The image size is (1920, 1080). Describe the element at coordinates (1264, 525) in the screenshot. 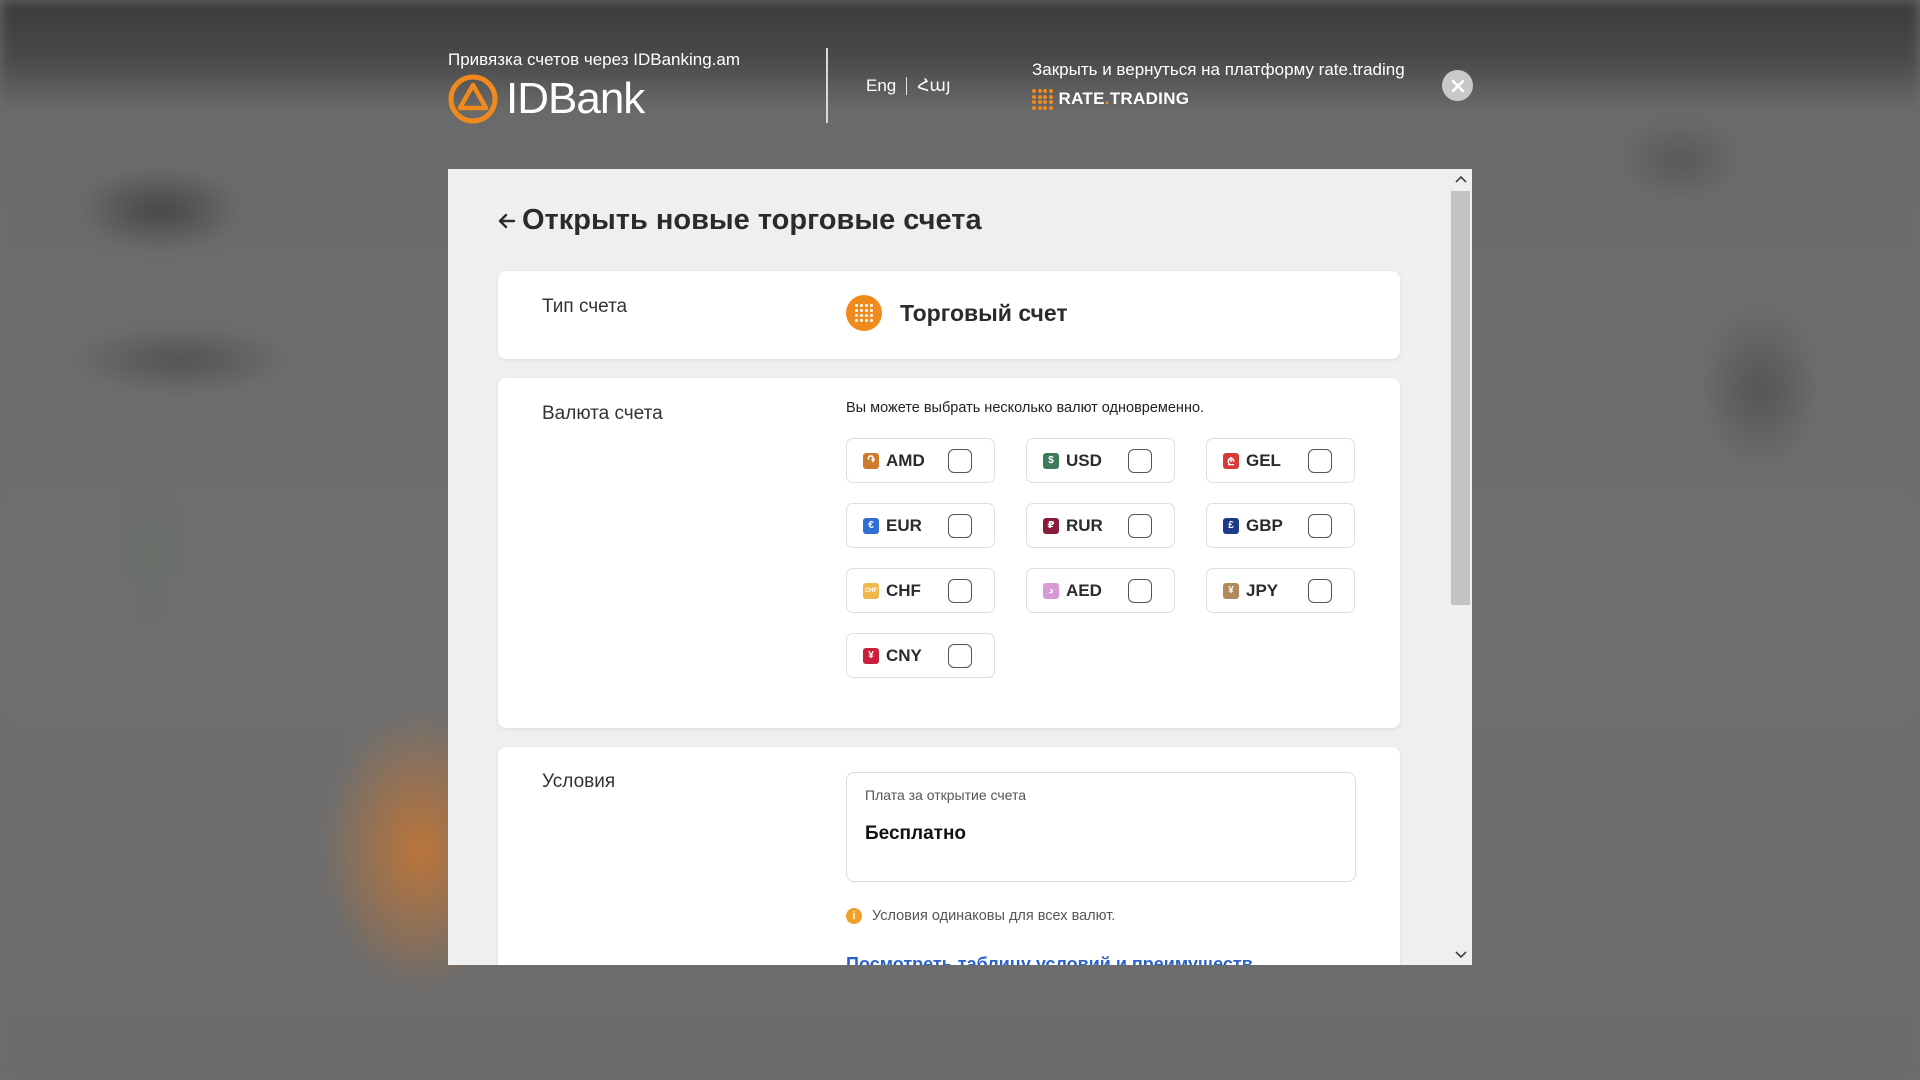

I see `currency-code: GBP` at that location.